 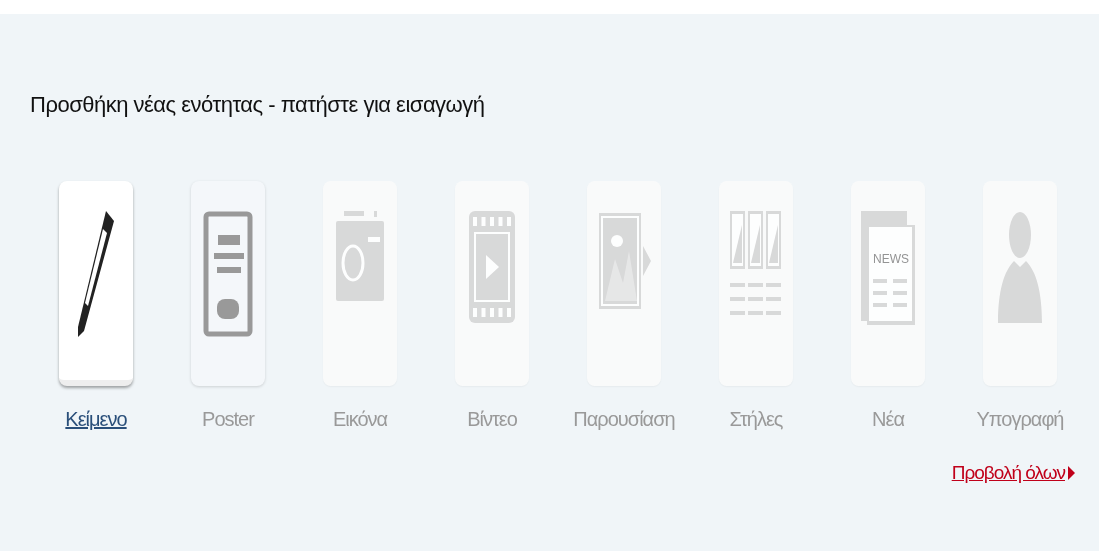 What do you see at coordinates (624, 261) in the screenshot?
I see `slideshow-icon` at bounding box center [624, 261].